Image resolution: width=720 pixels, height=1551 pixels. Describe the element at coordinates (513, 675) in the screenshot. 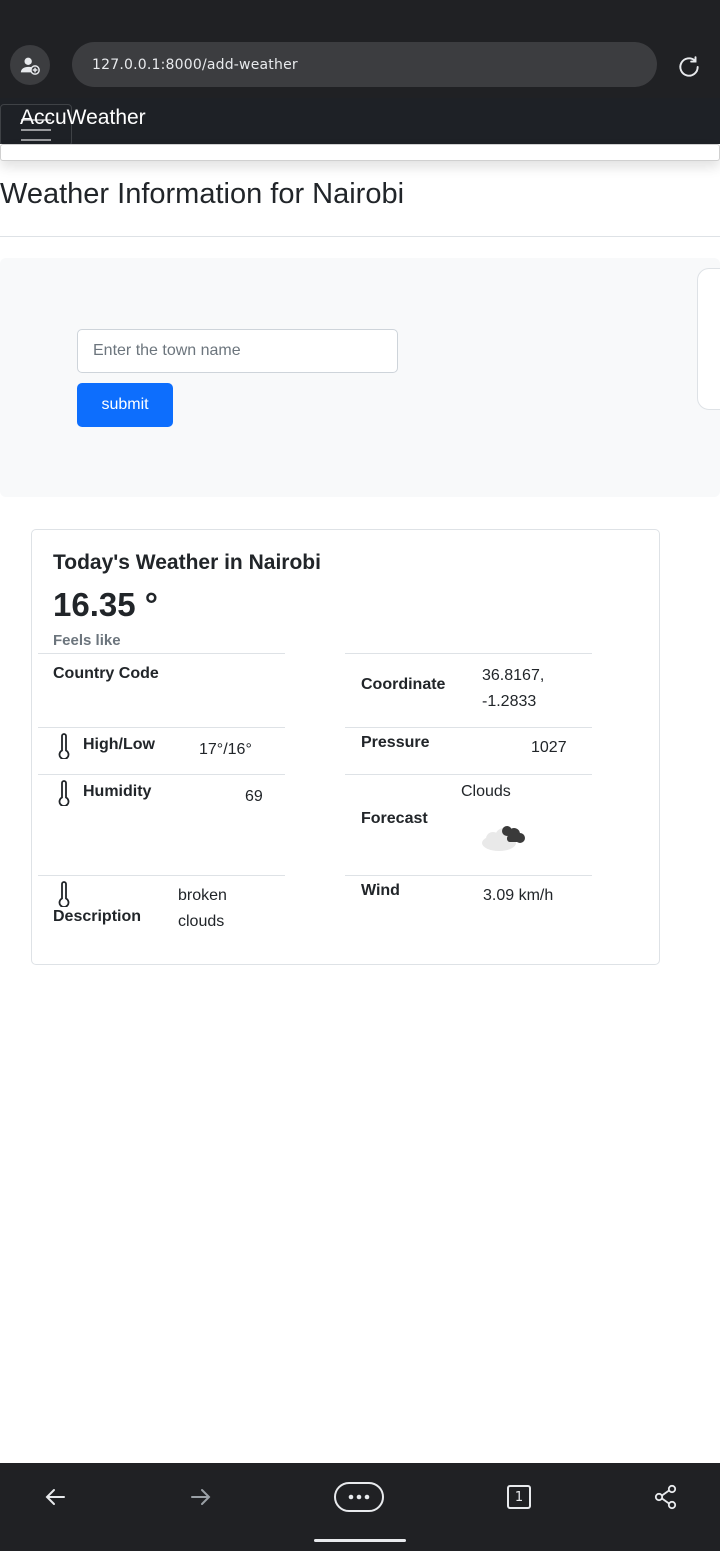

I see `coordinate-value-line1: 36.8167,` at that location.